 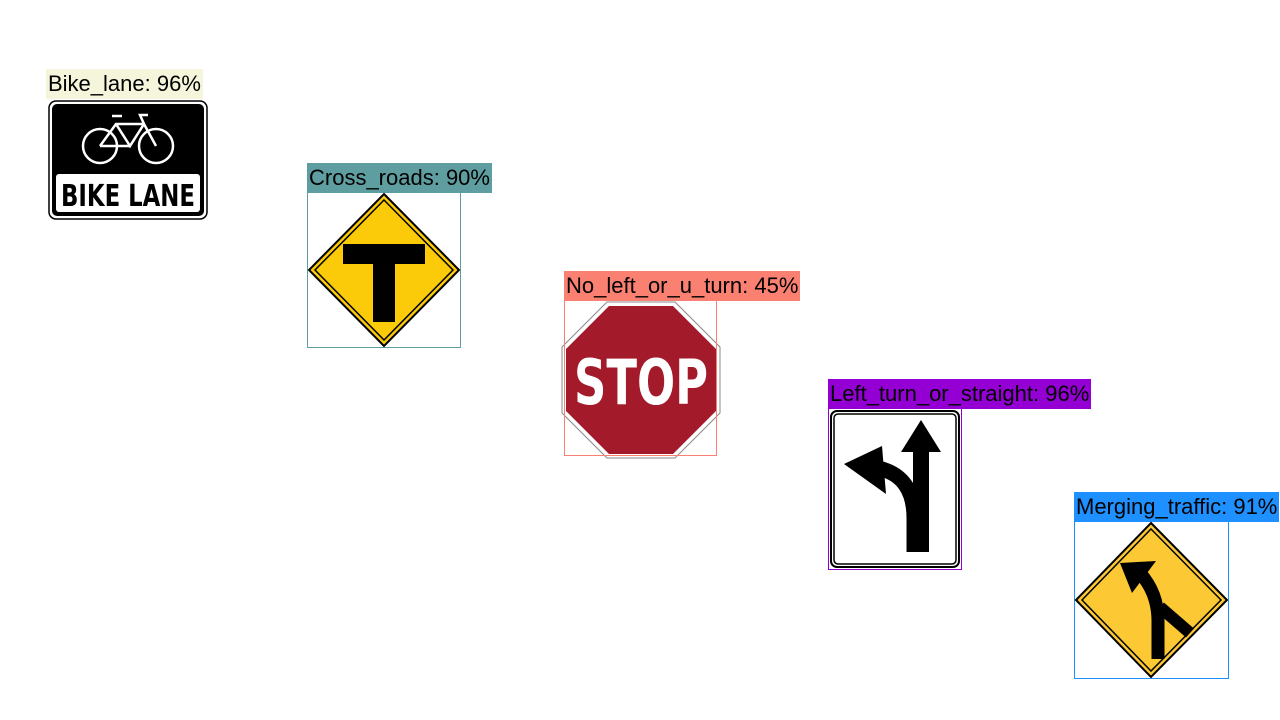 What do you see at coordinates (384, 270) in the screenshot?
I see `t-intersection-sign-icon` at bounding box center [384, 270].